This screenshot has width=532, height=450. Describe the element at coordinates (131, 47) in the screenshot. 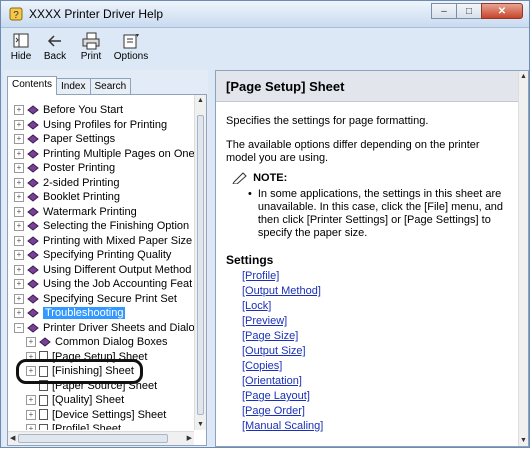

I see `options-button: Options` at that location.